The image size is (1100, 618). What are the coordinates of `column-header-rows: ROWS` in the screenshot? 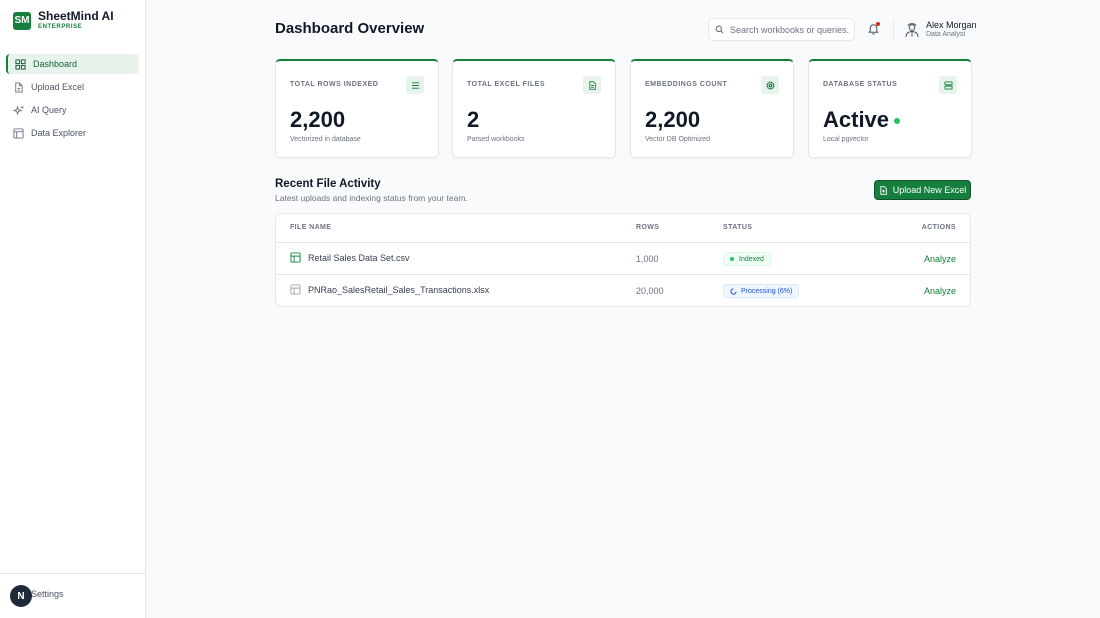 It's located at (648, 227).